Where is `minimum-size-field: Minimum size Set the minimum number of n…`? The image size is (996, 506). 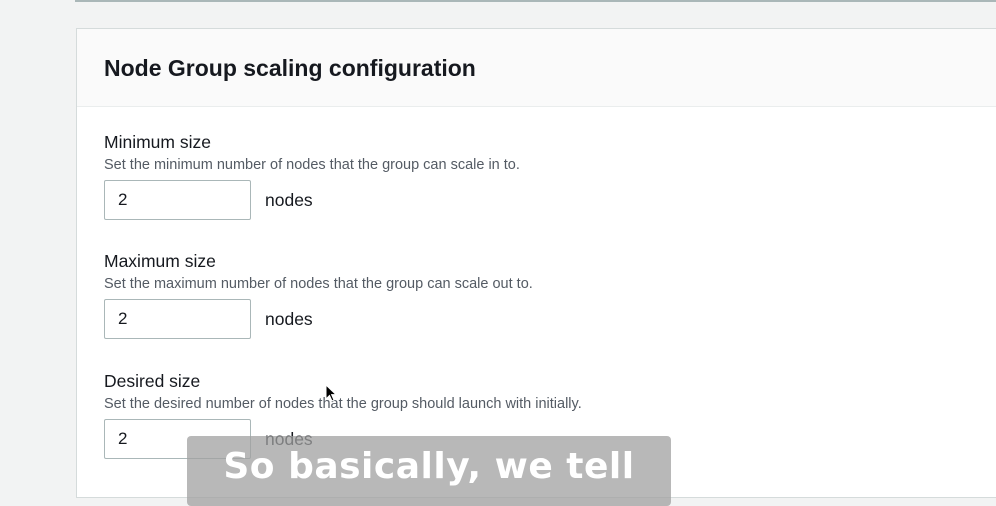
minimum-size-field: Minimum size Set the minimum number of n… is located at coordinates (312, 176).